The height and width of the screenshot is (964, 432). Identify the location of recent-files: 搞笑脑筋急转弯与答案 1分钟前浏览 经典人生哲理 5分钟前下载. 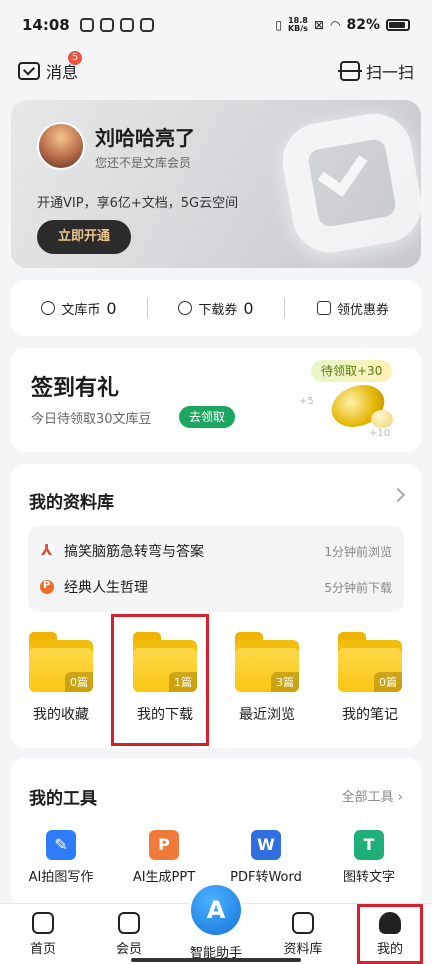
(216, 569).